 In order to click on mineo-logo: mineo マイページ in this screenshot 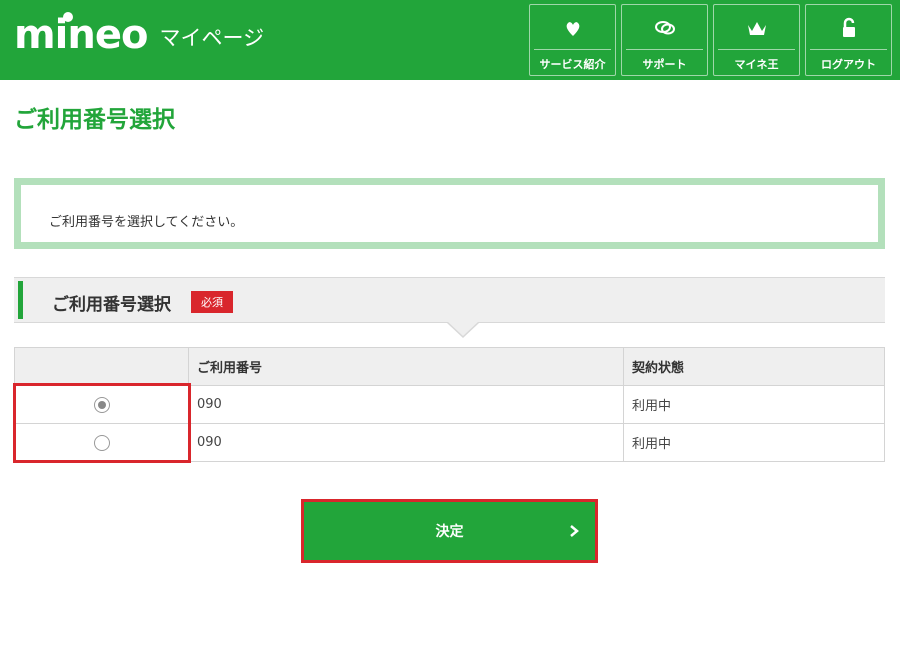, I will do `click(139, 35)`.